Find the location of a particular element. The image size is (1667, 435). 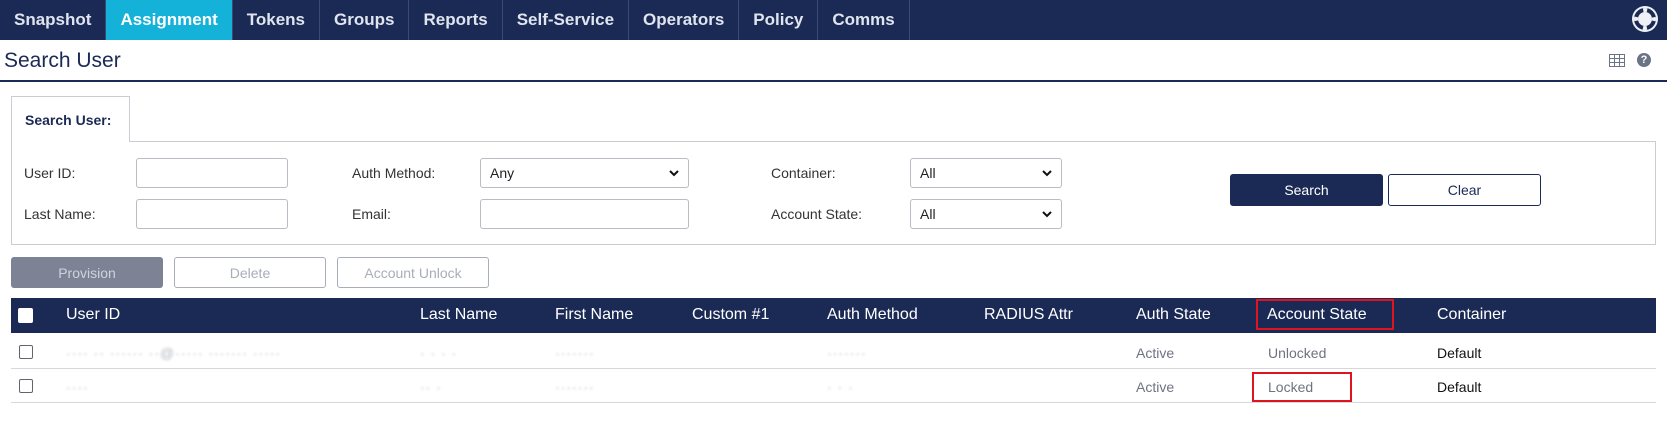

search-user-tab: Search User: is located at coordinates (70, 119).